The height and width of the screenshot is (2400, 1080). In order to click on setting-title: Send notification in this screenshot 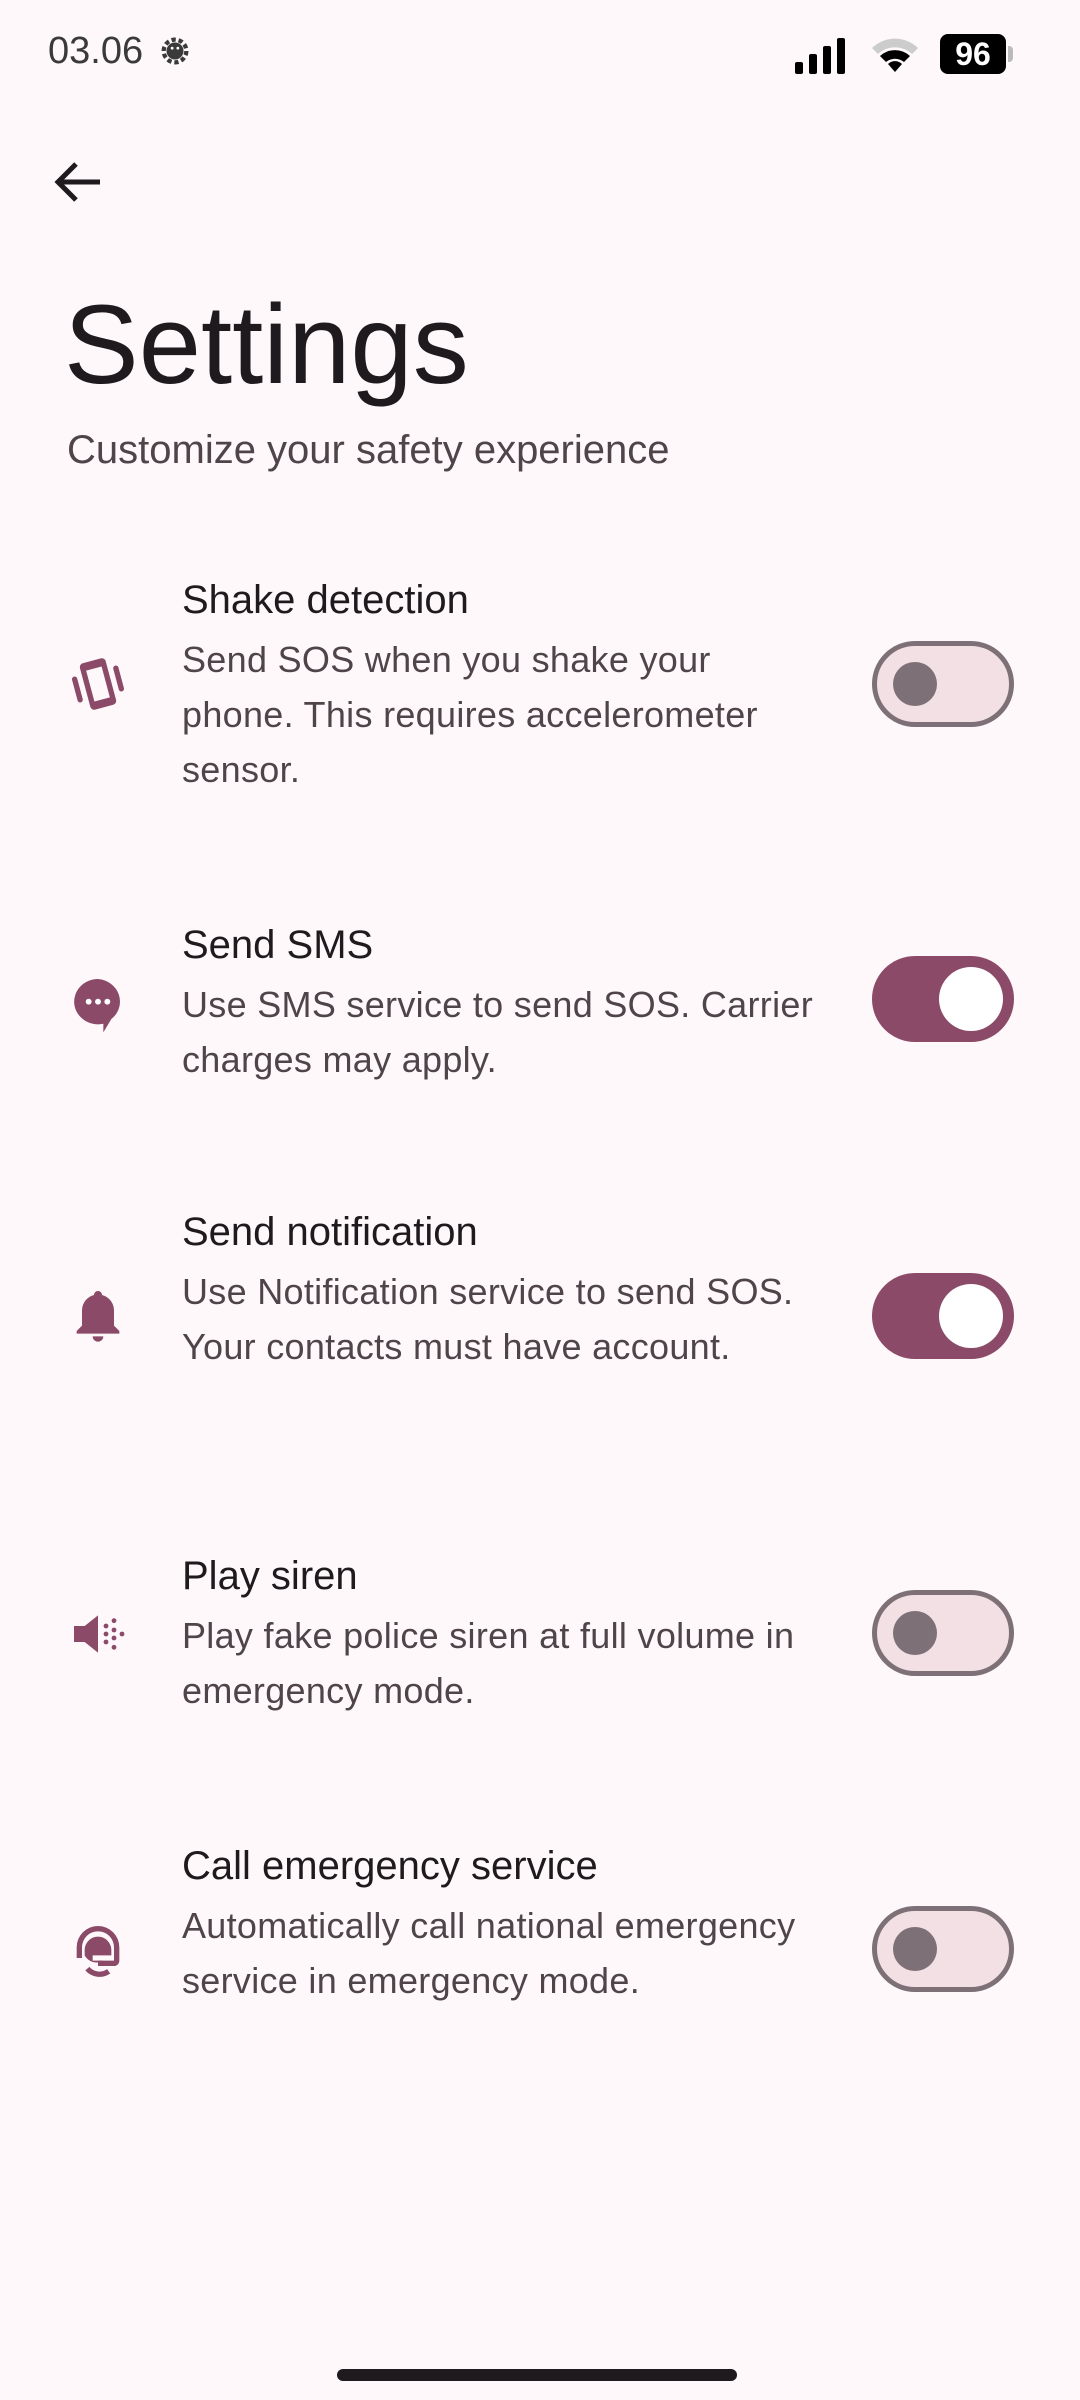, I will do `click(330, 1232)`.